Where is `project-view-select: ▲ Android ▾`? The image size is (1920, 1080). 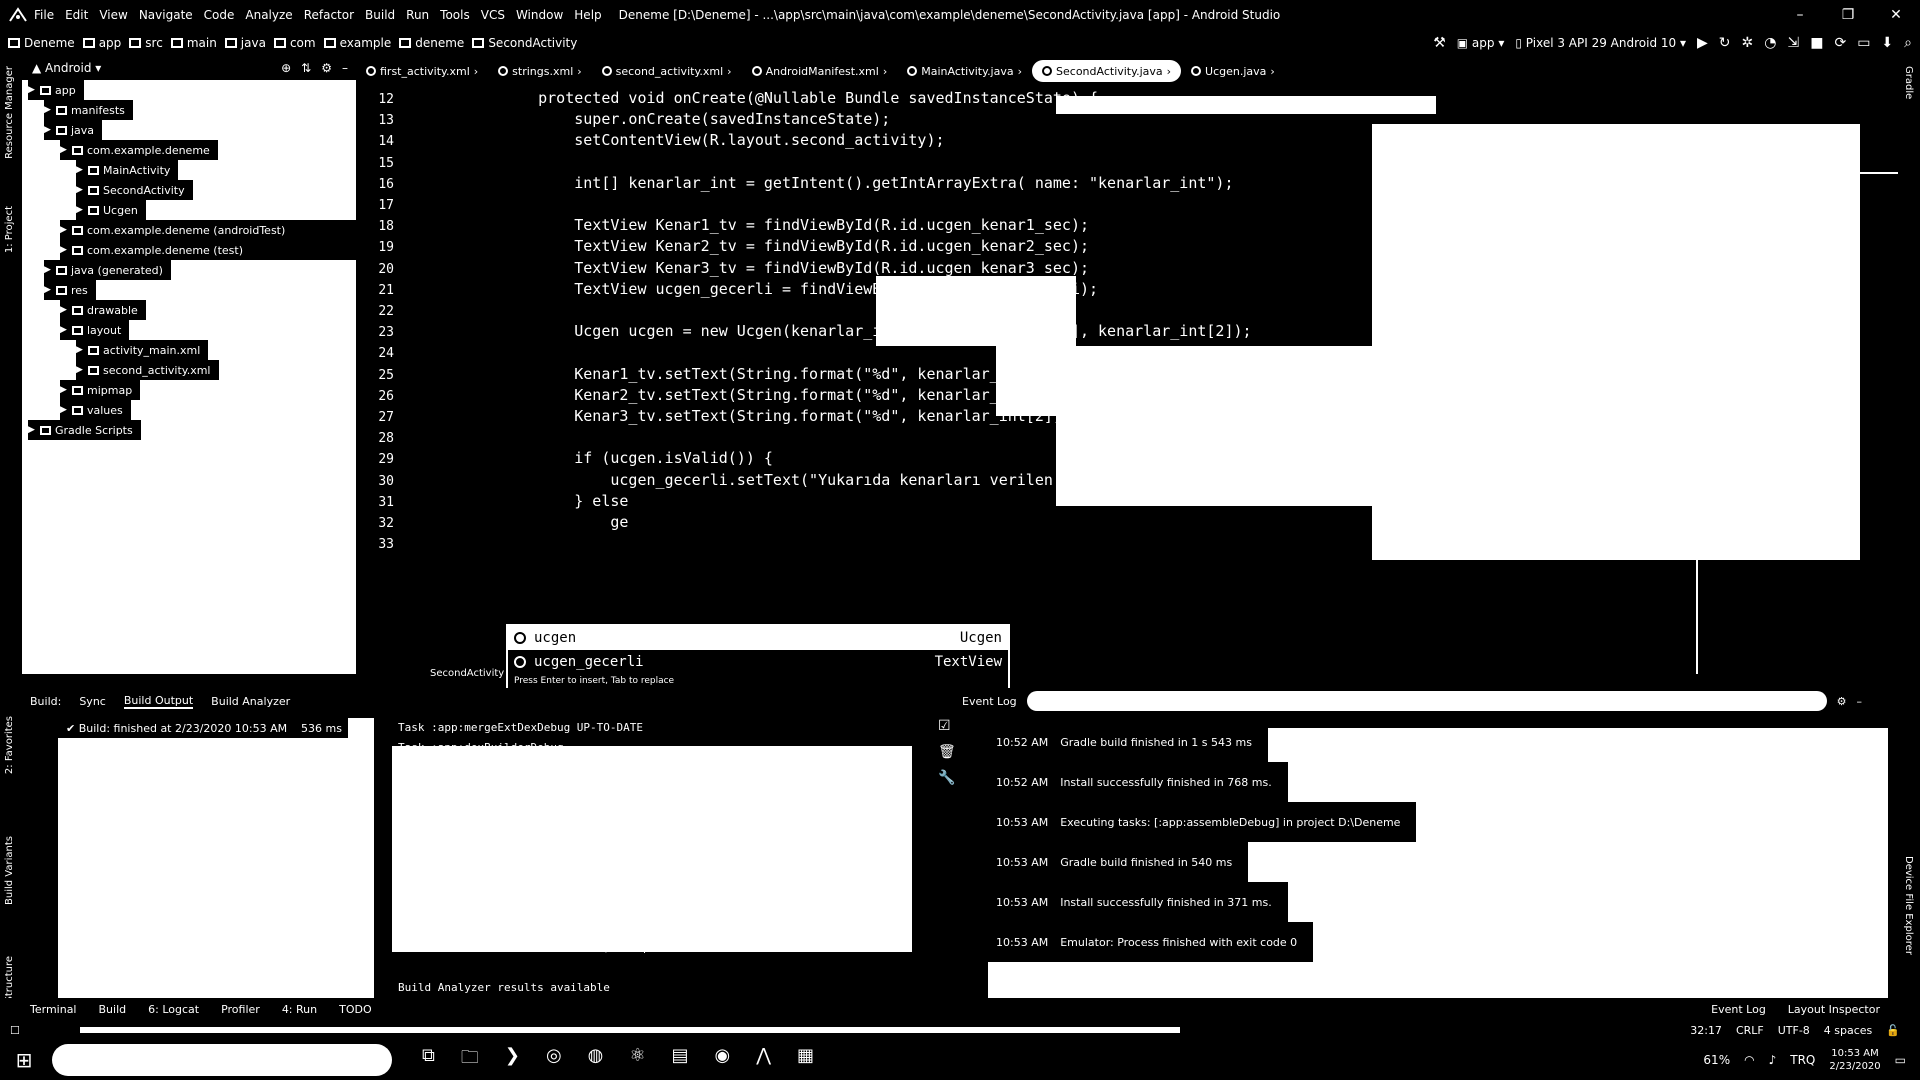 project-view-select: ▲ Android ▾ is located at coordinates (66, 68).